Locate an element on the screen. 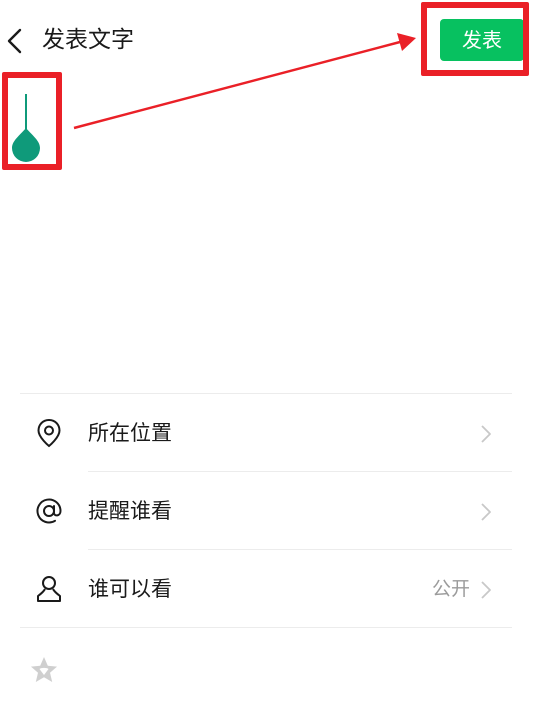 This screenshot has width=535, height=701. back-arrow-icon is located at coordinates (16, 41).